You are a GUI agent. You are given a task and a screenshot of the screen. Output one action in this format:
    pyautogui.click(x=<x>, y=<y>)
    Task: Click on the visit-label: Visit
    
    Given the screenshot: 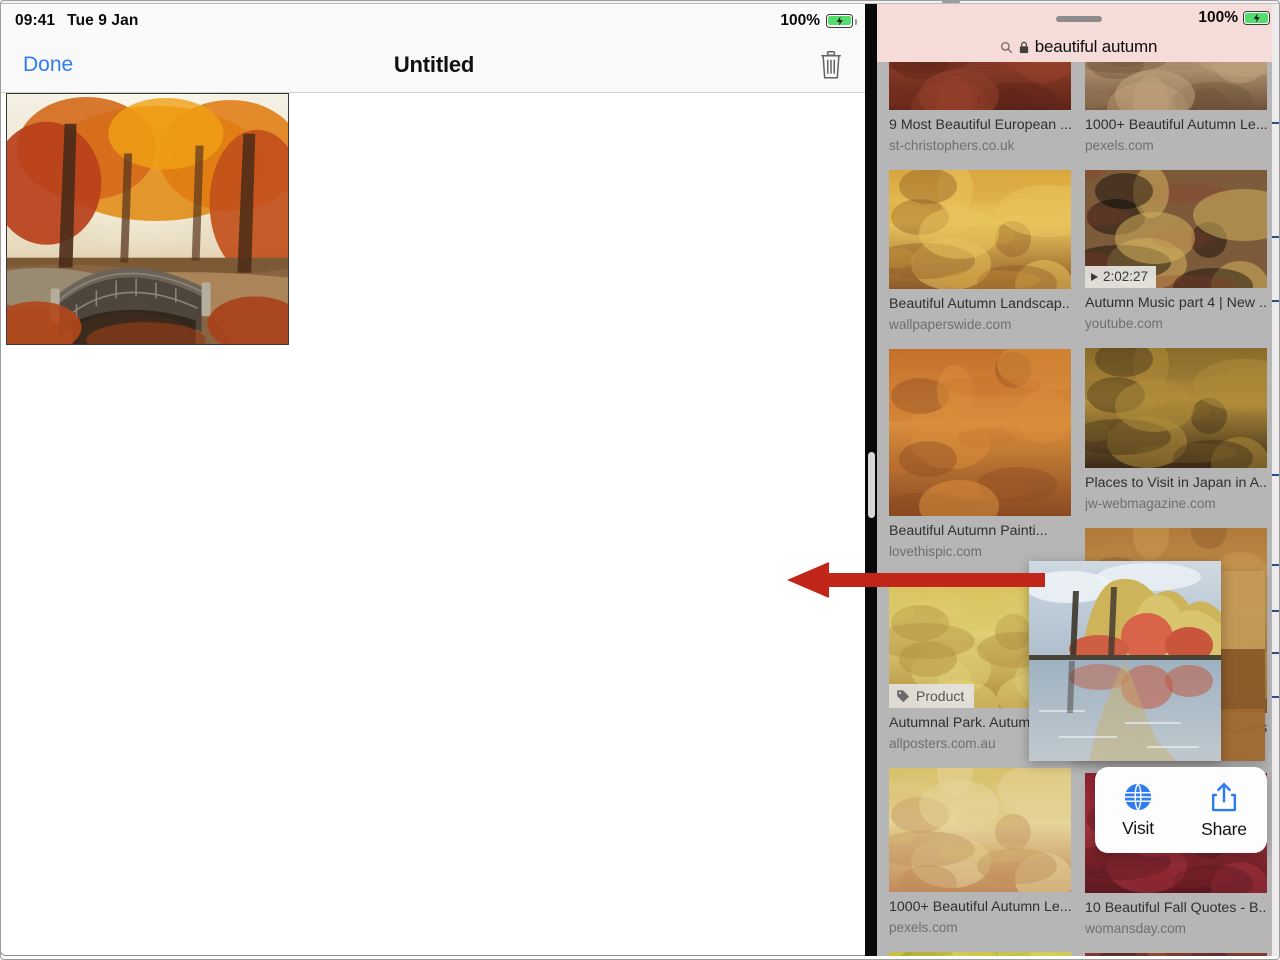 What is the action you would take?
    pyautogui.click(x=1138, y=827)
    